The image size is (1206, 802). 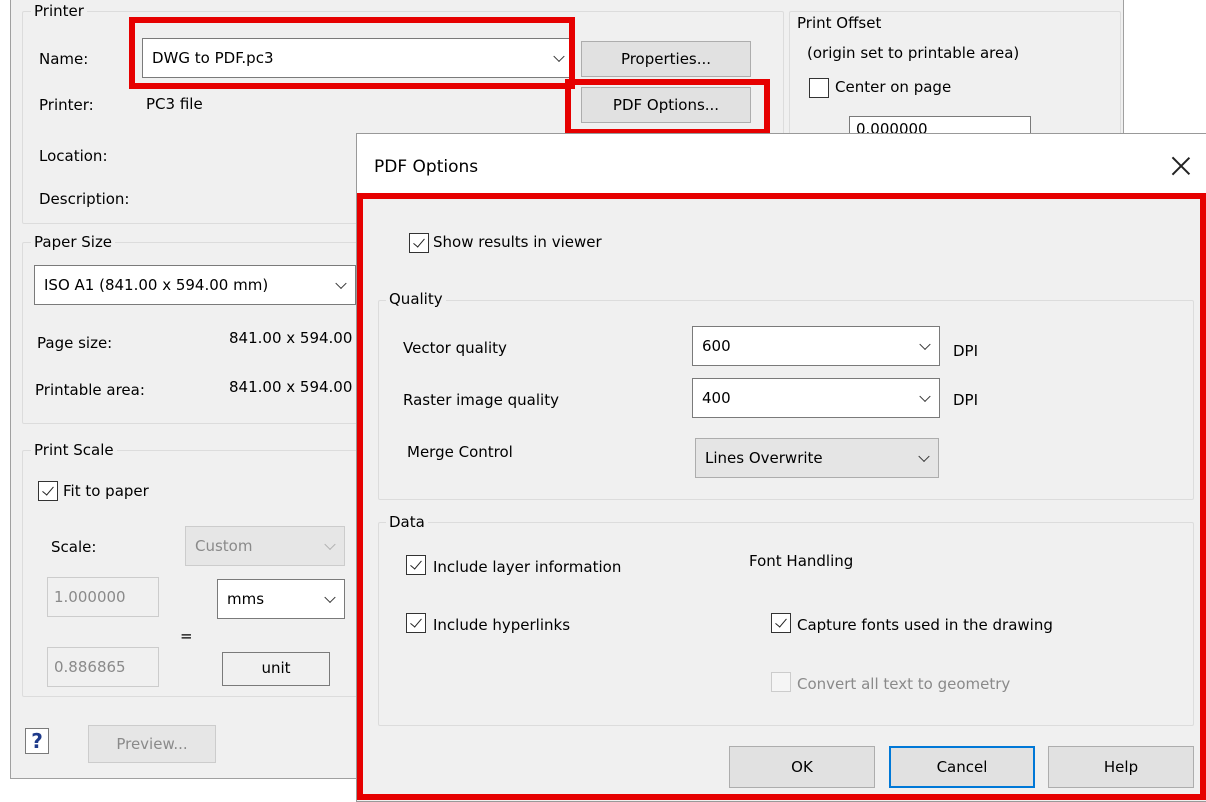 I want to click on merge-control-label: Merge Control, so click(x=460, y=452).